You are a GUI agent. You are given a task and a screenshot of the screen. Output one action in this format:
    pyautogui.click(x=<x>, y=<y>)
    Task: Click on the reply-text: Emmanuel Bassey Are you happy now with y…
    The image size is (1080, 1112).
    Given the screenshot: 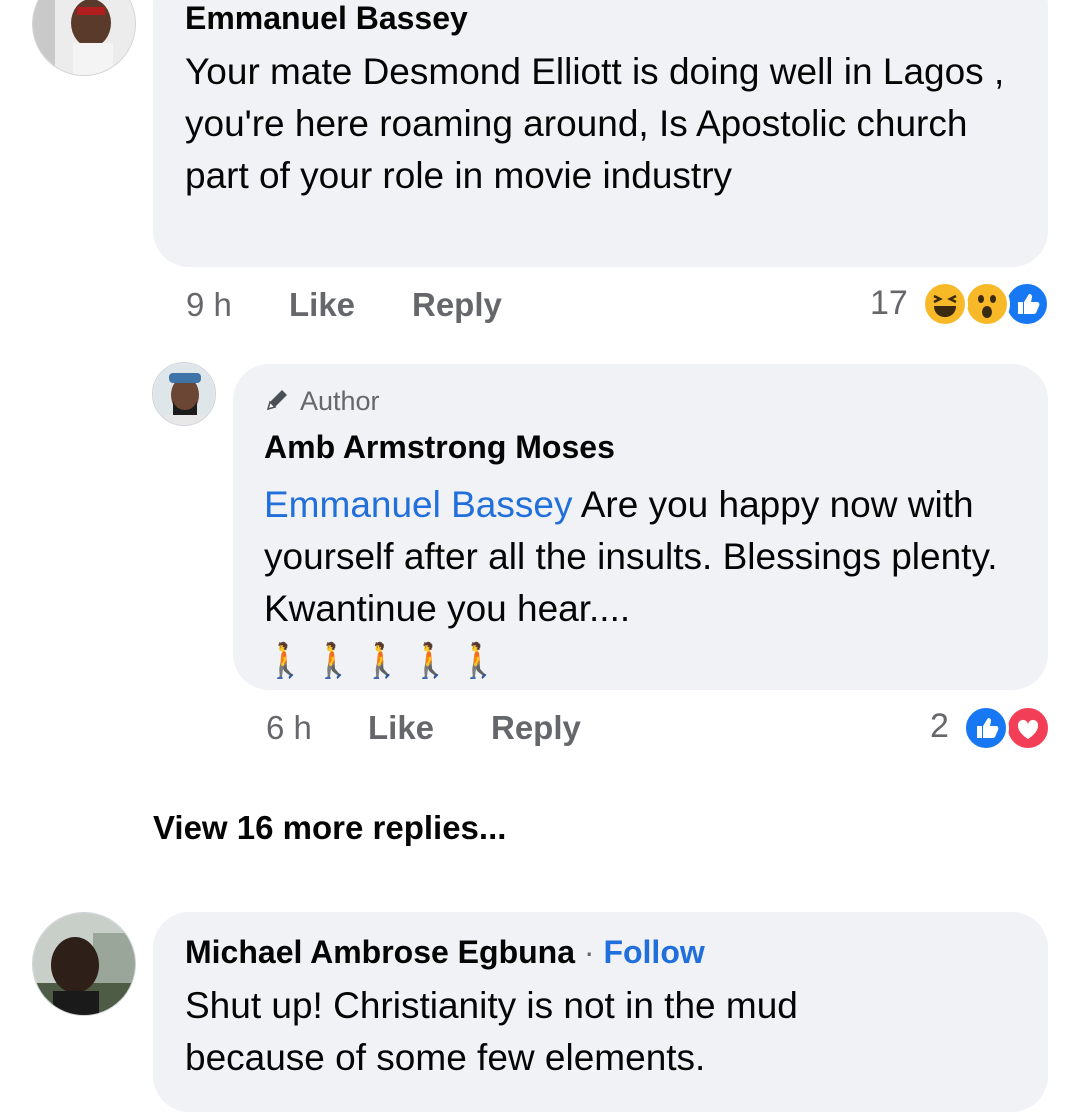 What is the action you would take?
    pyautogui.click(x=644, y=557)
    